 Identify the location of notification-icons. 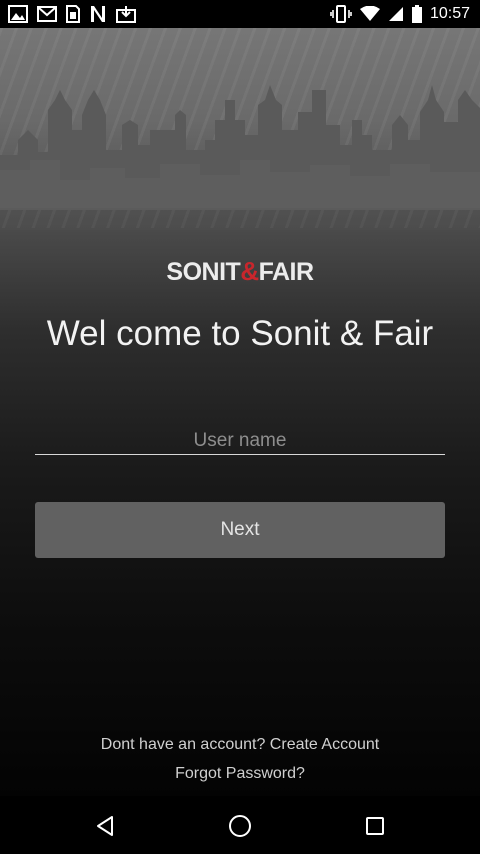
(72, 14).